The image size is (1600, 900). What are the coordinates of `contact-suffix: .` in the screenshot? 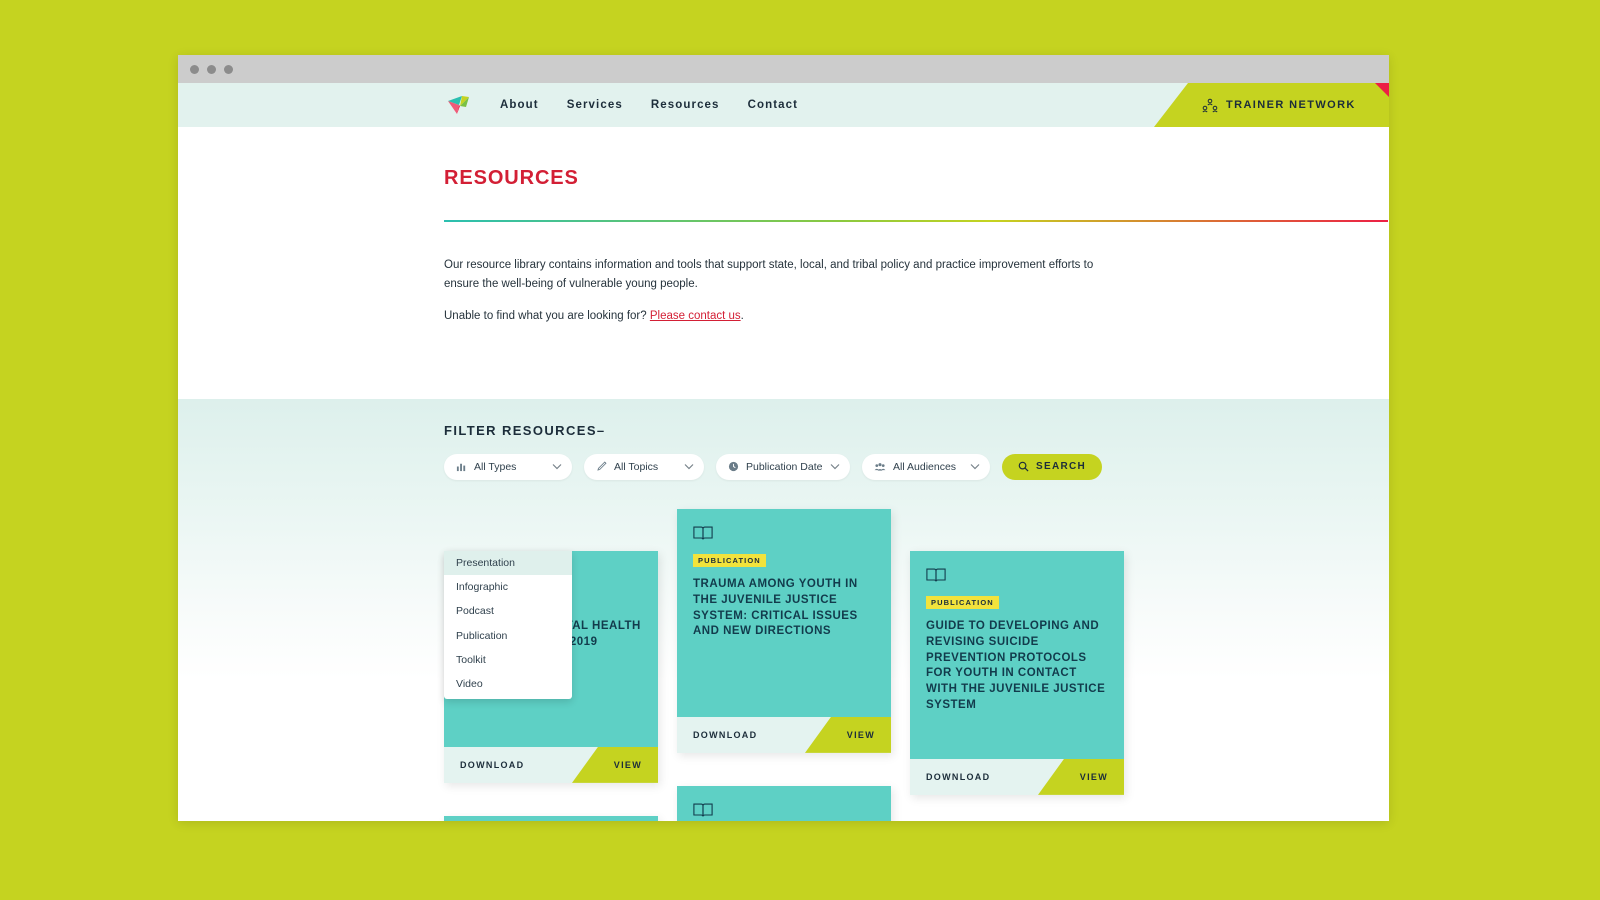 It's located at (742, 316).